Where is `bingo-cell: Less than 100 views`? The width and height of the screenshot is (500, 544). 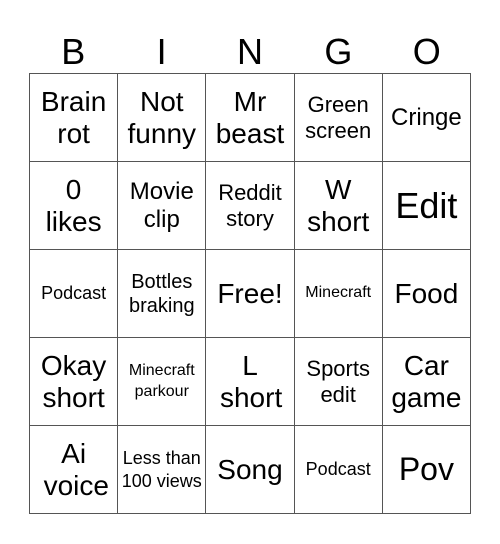
bingo-cell: Less than 100 views is located at coordinates (162, 470).